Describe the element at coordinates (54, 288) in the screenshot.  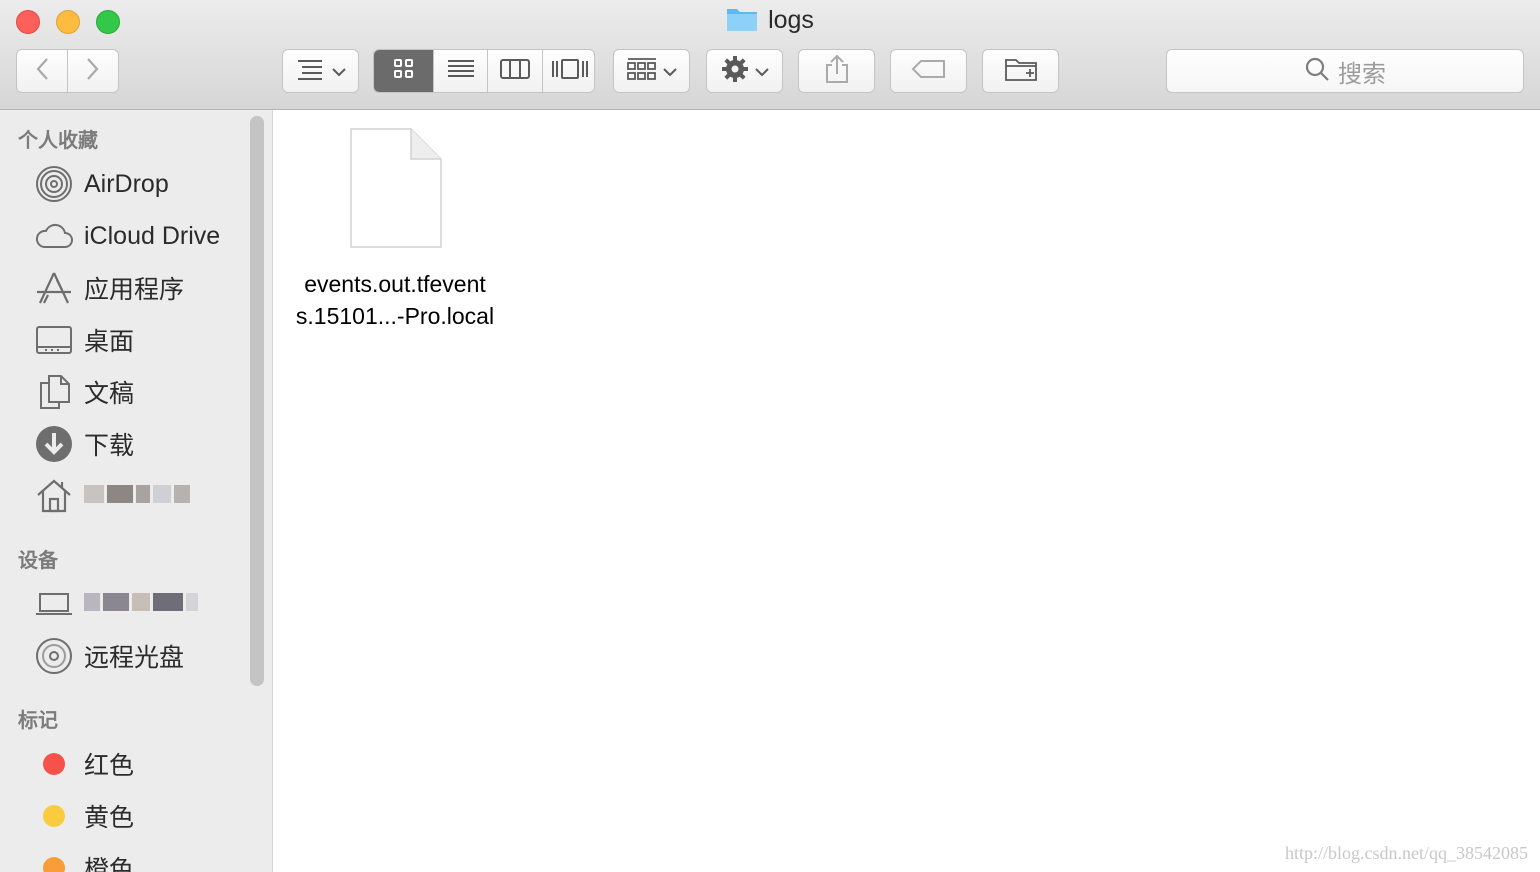
I see `applications-icon` at that location.